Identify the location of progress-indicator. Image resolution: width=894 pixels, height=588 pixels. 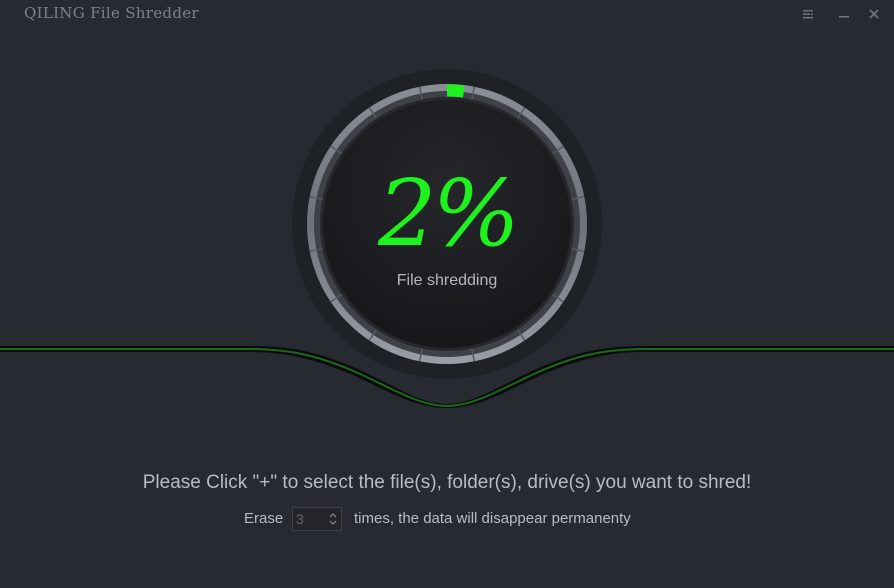
(455, 91).